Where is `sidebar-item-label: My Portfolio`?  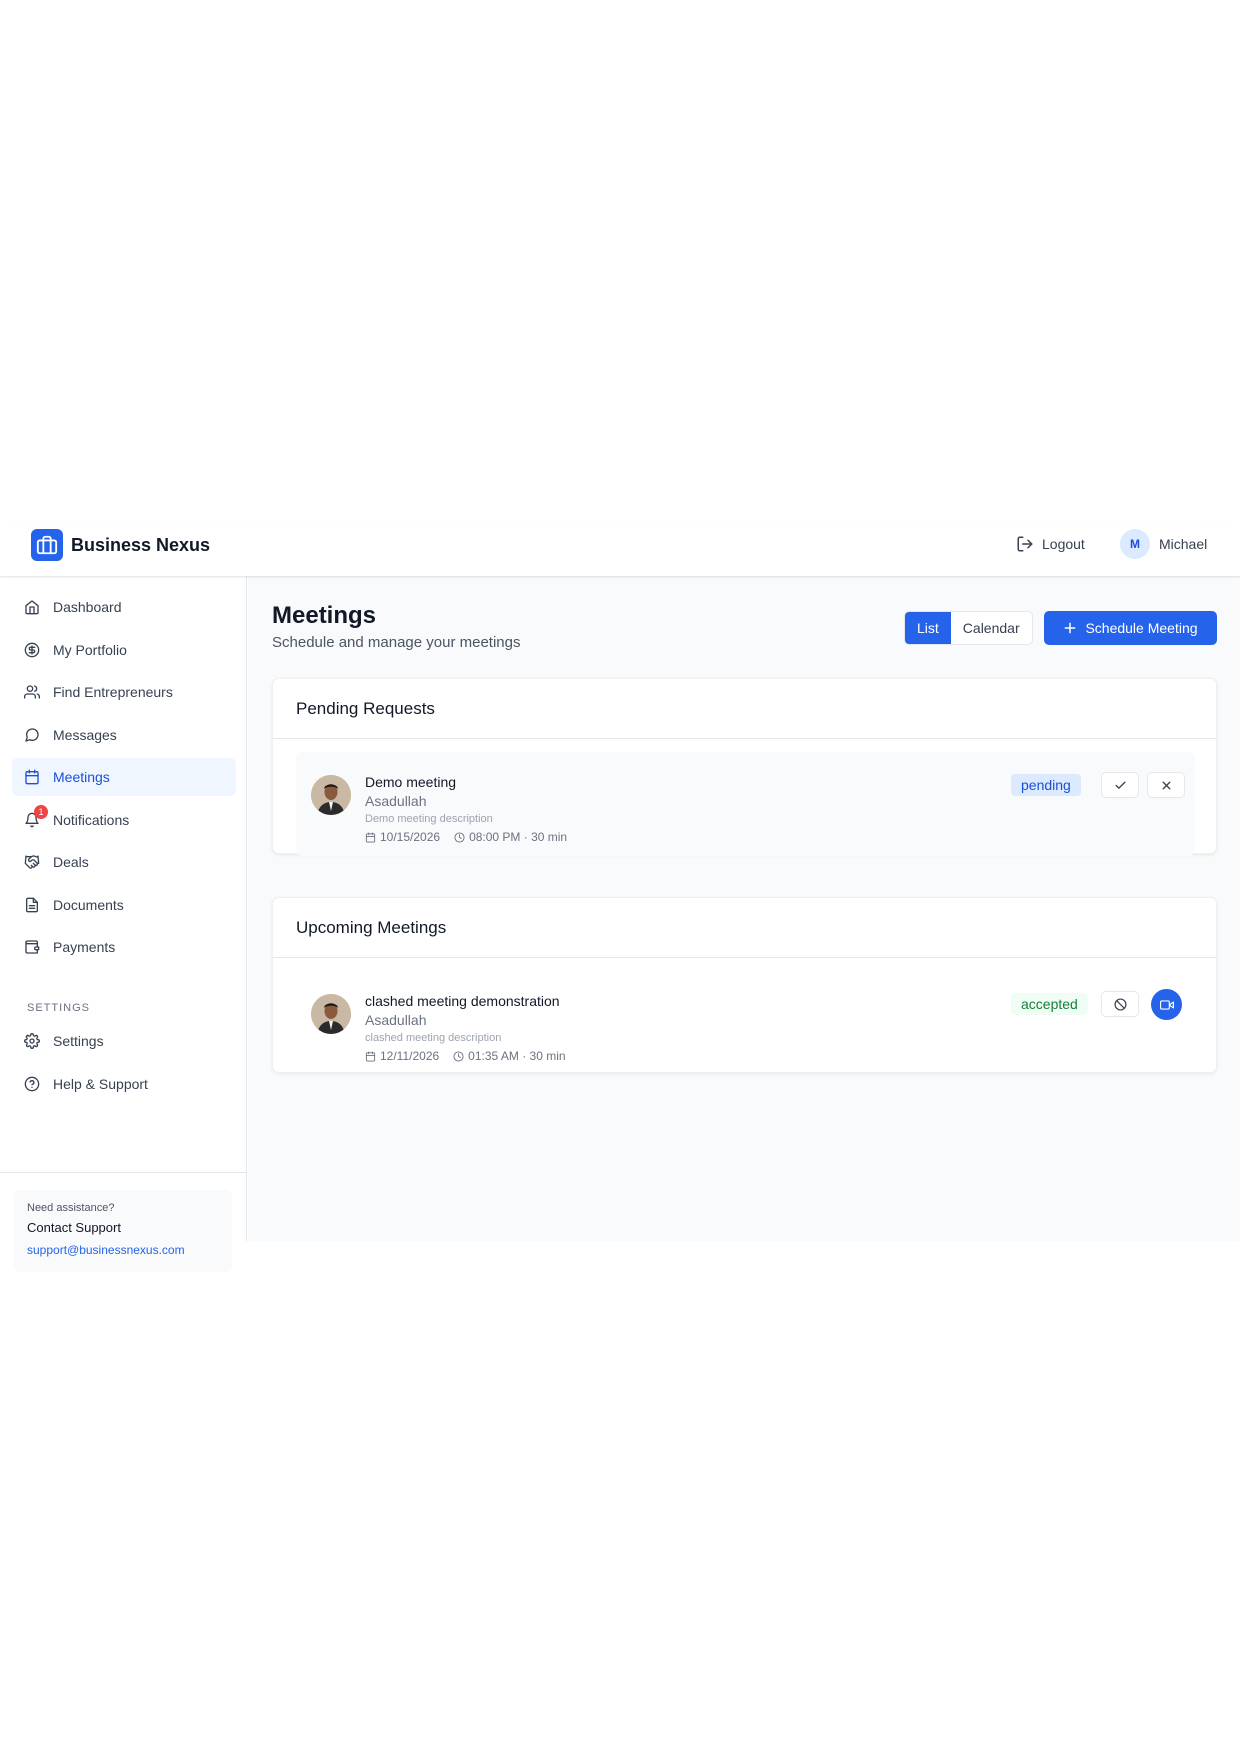
sidebar-item-label: My Portfolio is located at coordinates (90, 650).